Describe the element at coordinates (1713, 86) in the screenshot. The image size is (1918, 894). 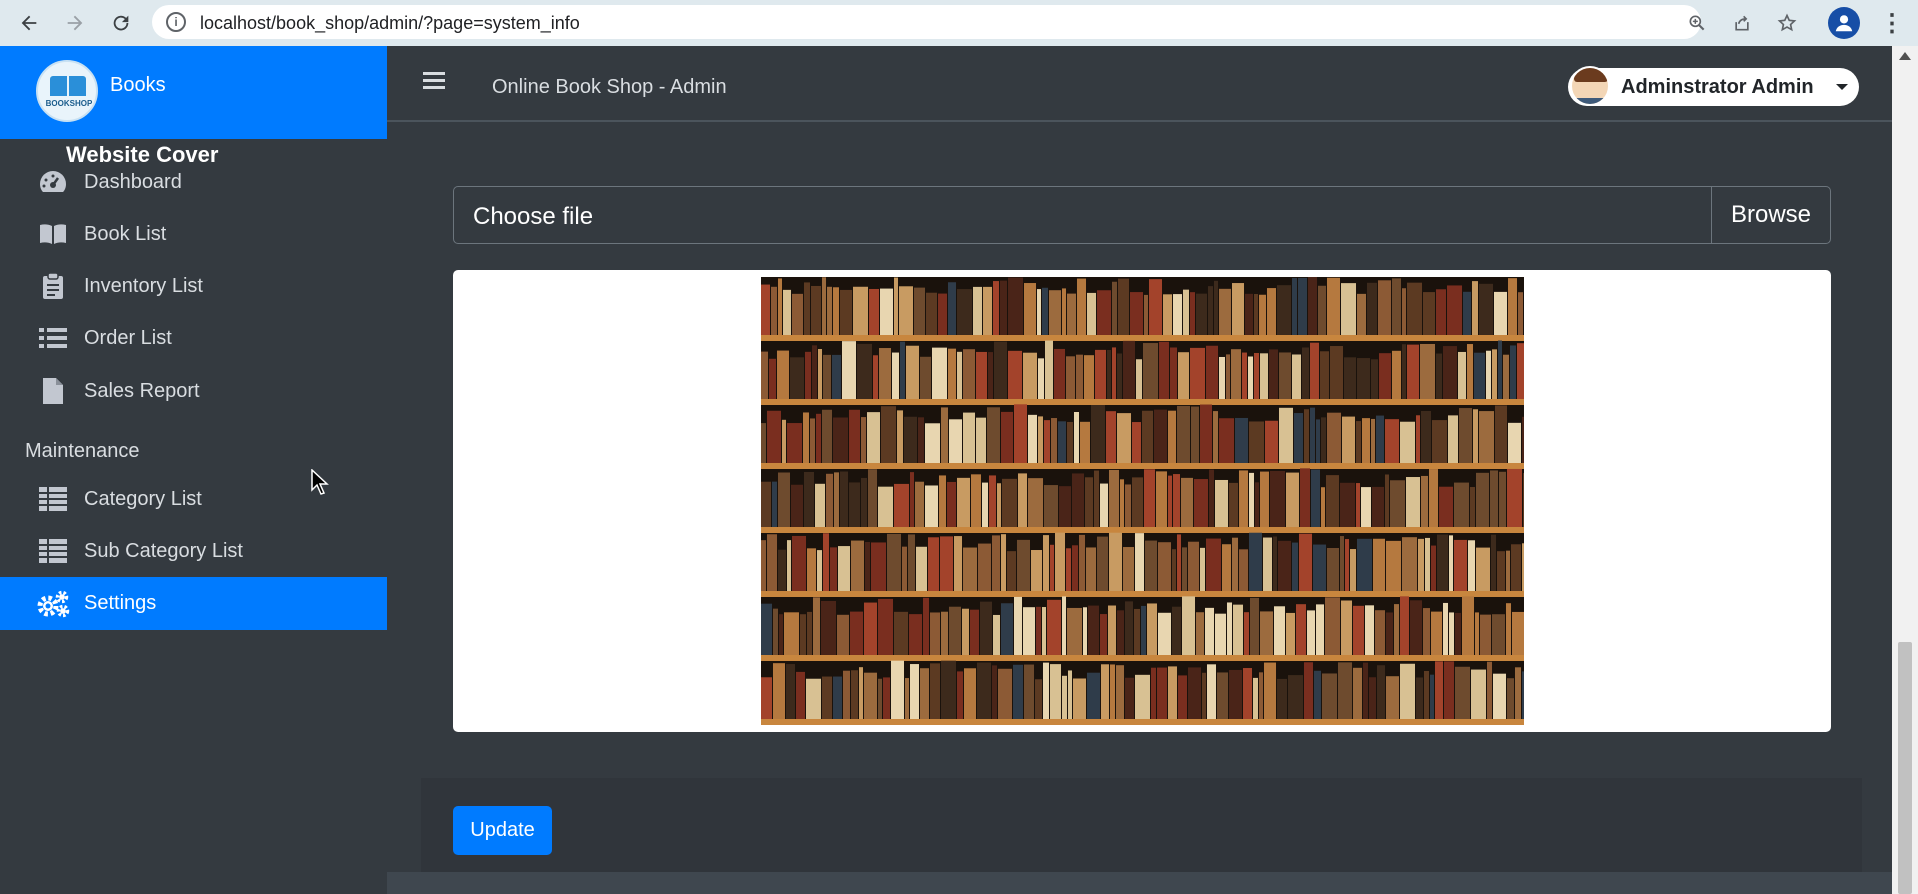
I see `user-menu-button: Adminstrator Admin` at that location.